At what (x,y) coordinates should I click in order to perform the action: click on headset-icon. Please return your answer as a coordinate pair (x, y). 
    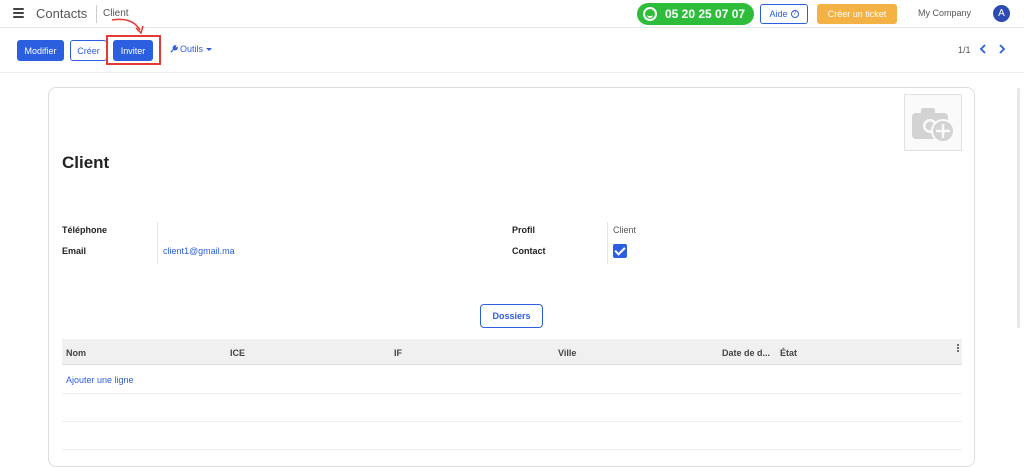
    Looking at the image, I should click on (650, 14).